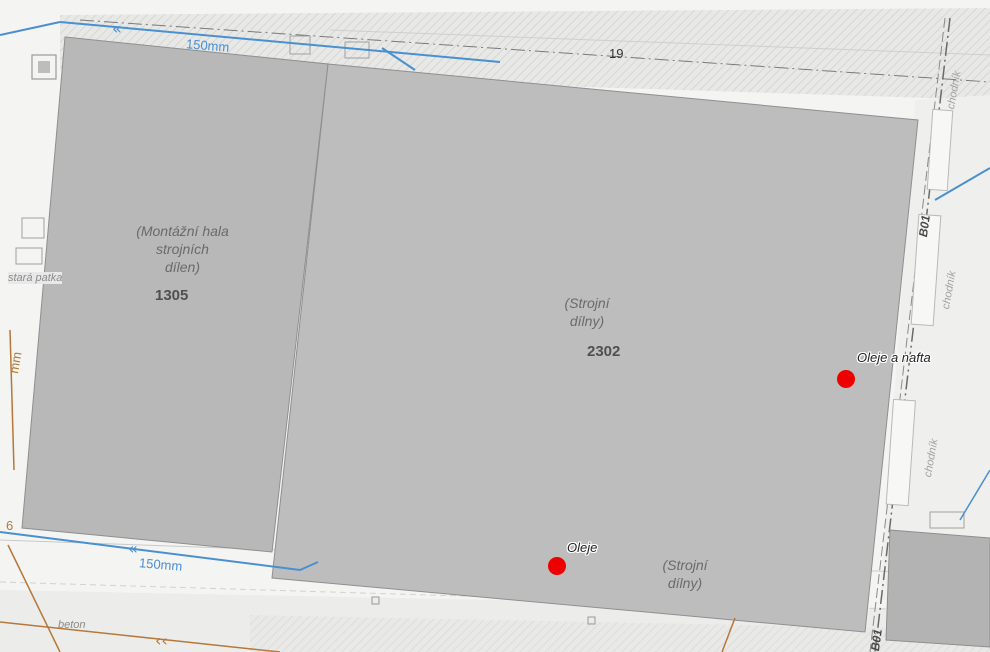 The height and width of the screenshot is (652, 990). What do you see at coordinates (894, 357) in the screenshot?
I see `poi-label-oleje-a-nafta: Oleje a nafta` at bounding box center [894, 357].